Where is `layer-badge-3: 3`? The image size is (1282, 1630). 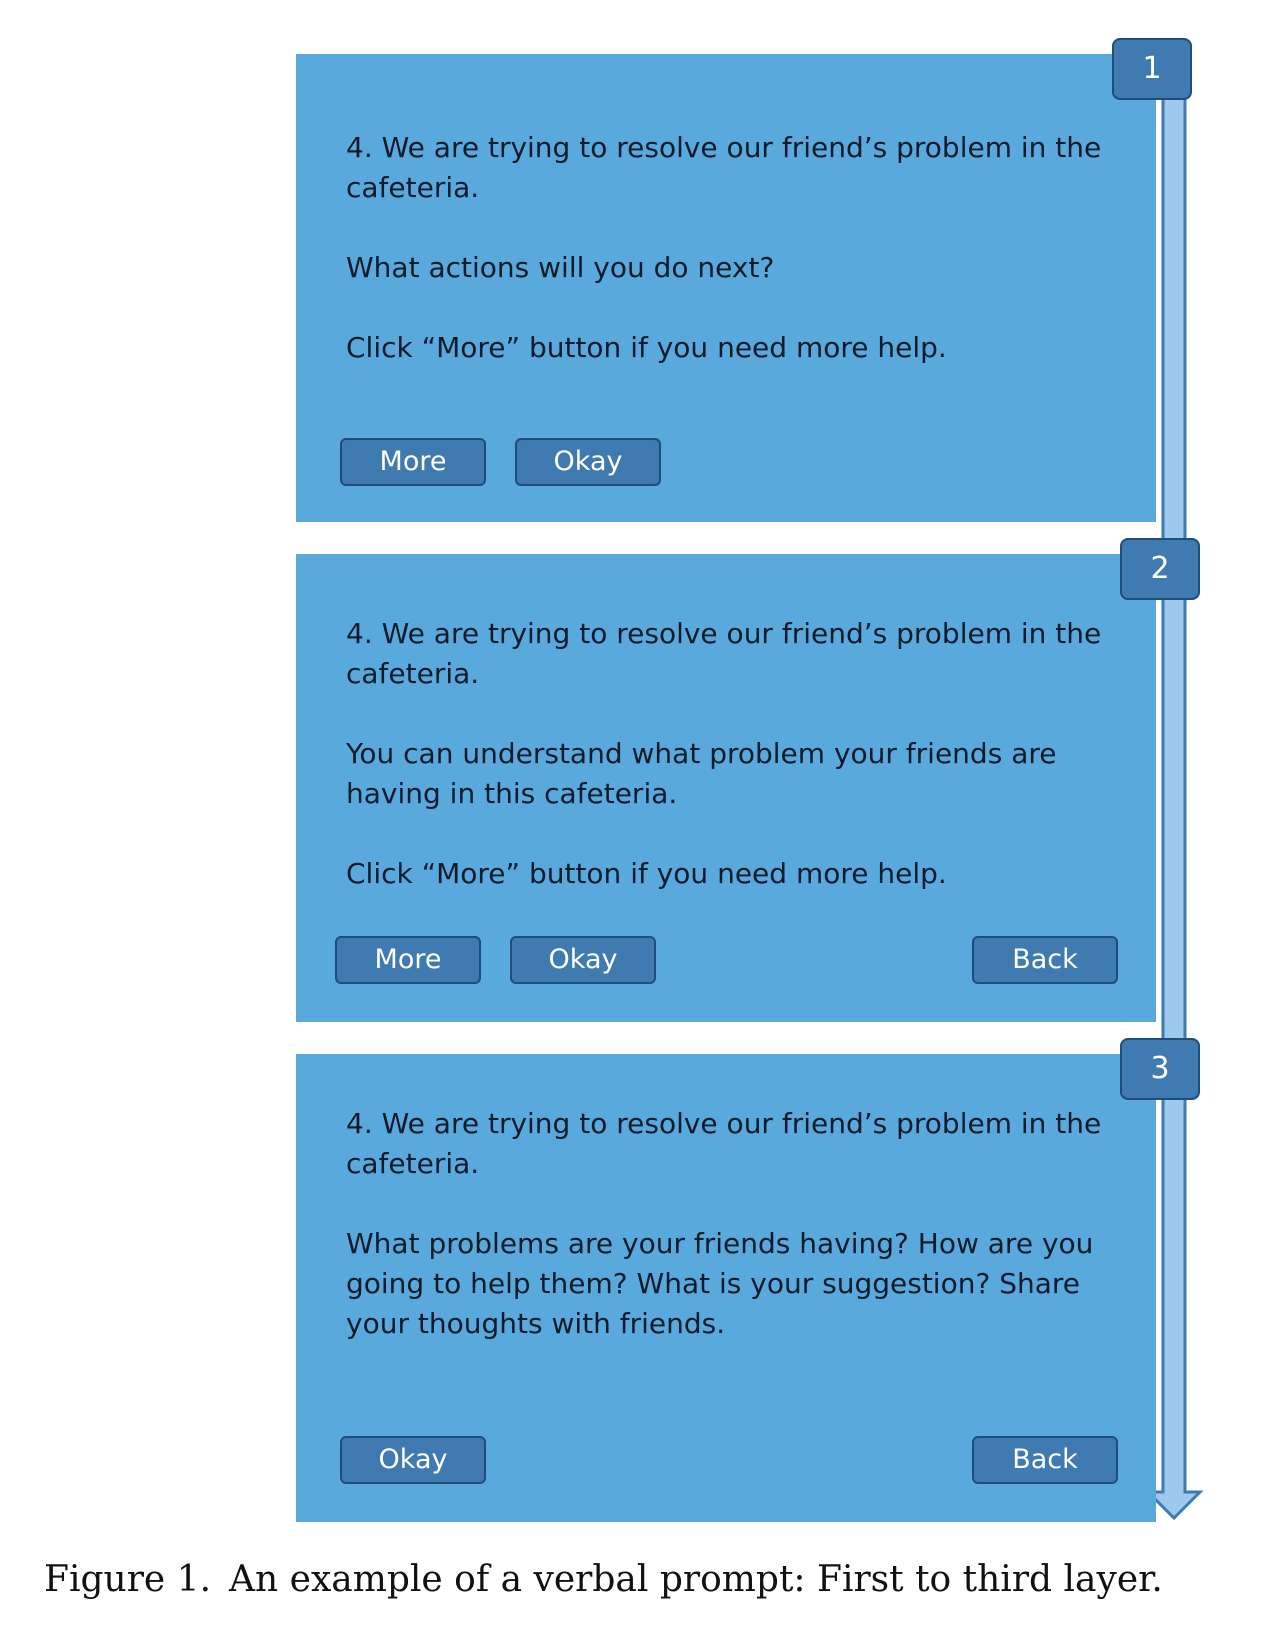
layer-badge-3: 3 is located at coordinates (1160, 1069).